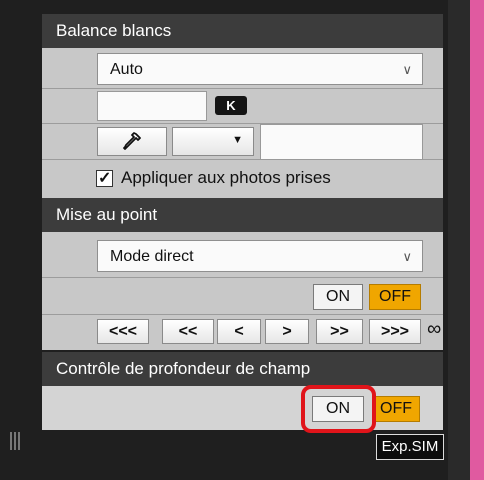 Image resolution: width=484 pixels, height=480 pixels. I want to click on focus-step-far-medium: >>, so click(339, 331).